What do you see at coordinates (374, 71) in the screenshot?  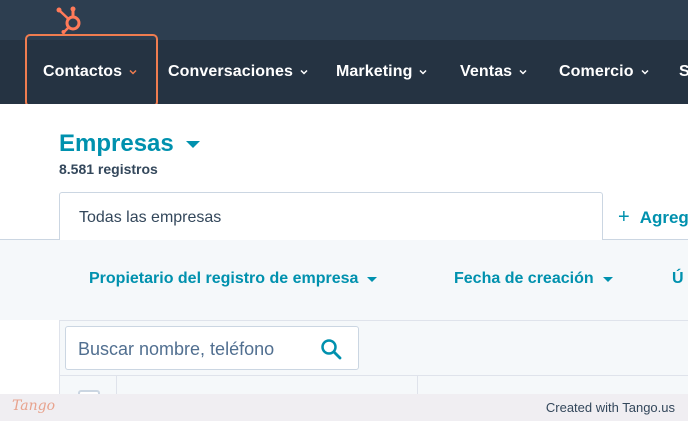 I see `nav-item-label: Marketing` at bounding box center [374, 71].